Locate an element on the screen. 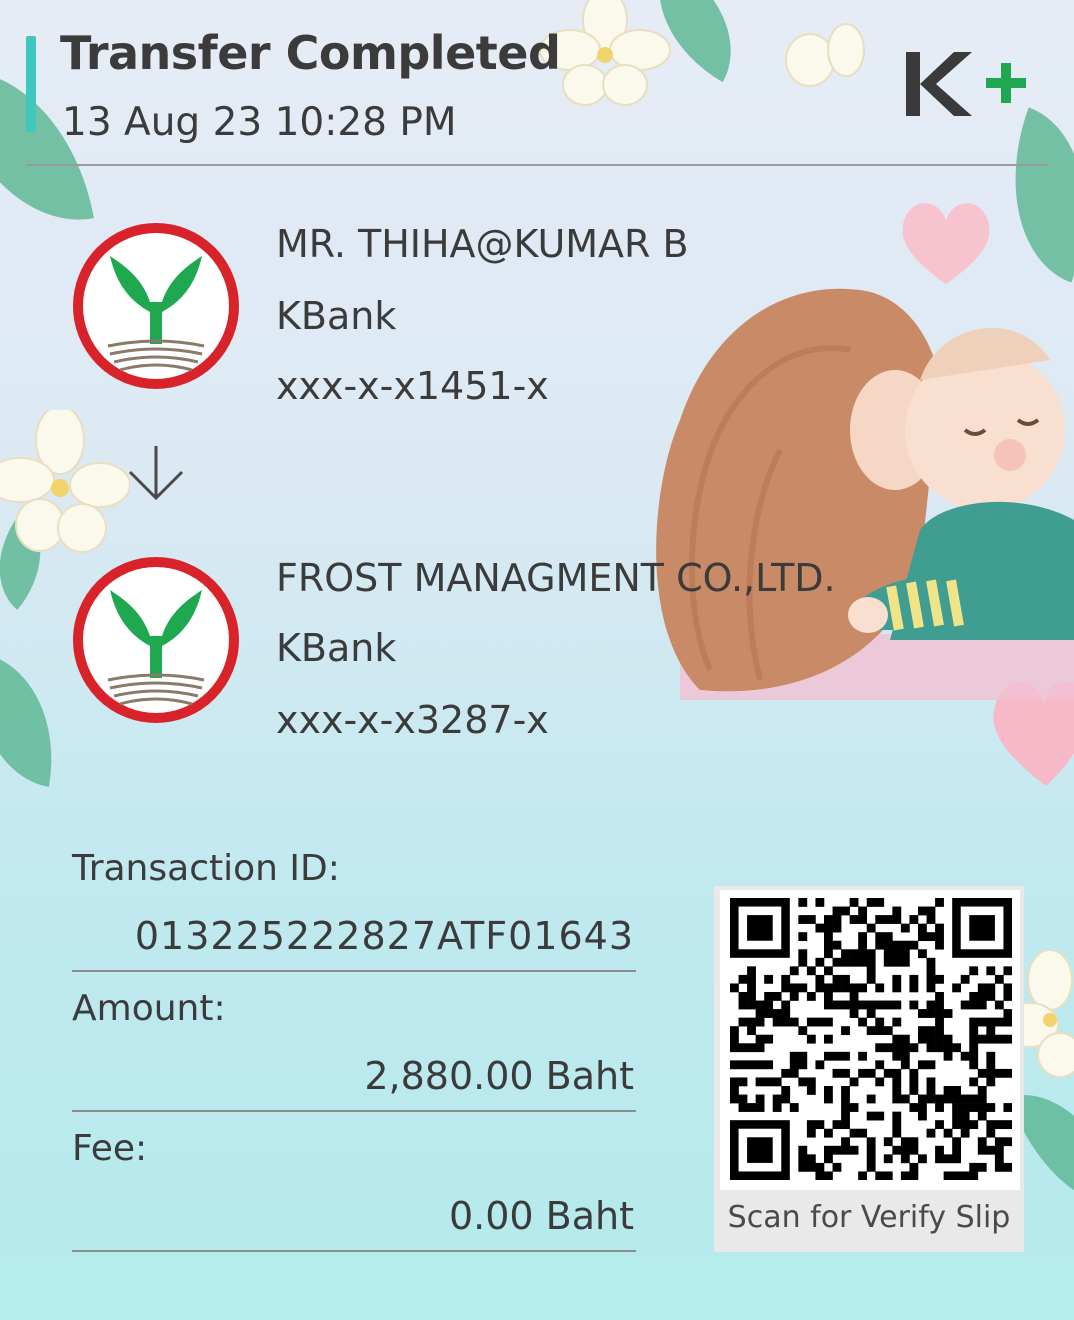 This screenshot has height=1320, width=1074. fee-label: Fee: is located at coordinates (110, 1148).